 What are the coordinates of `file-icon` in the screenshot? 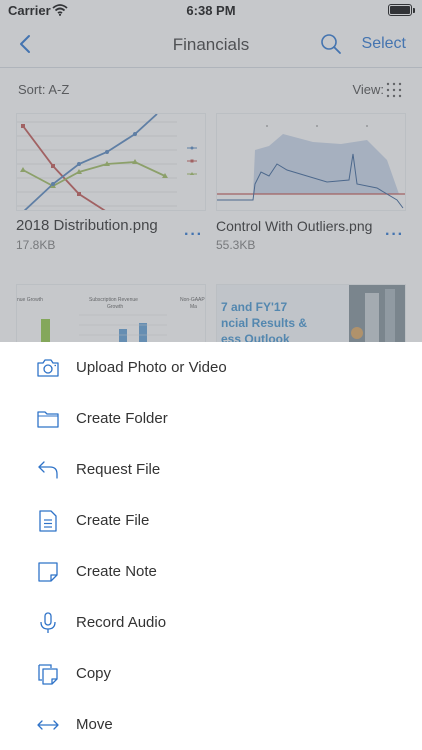 It's located at (48, 521).